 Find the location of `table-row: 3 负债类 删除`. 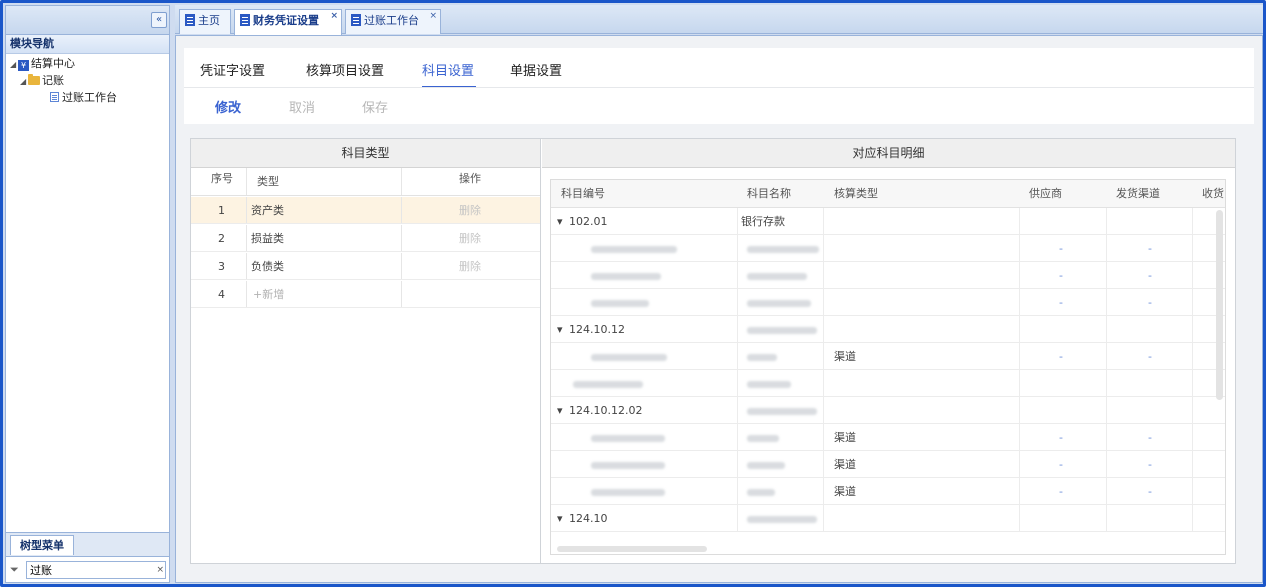

table-row: 3 负债类 删除 is located at coordinates (365, 266).